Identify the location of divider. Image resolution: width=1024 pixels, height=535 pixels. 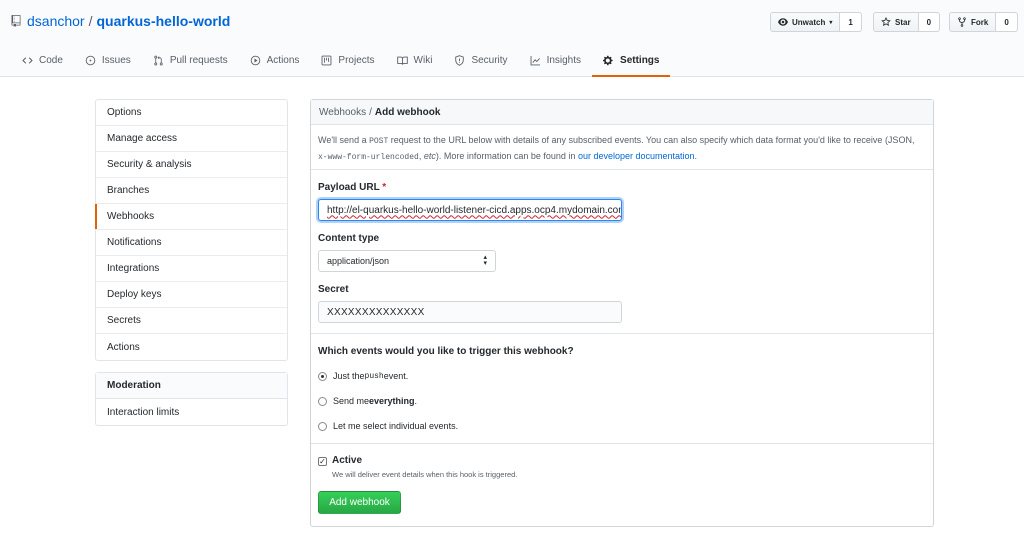
(622, 333).